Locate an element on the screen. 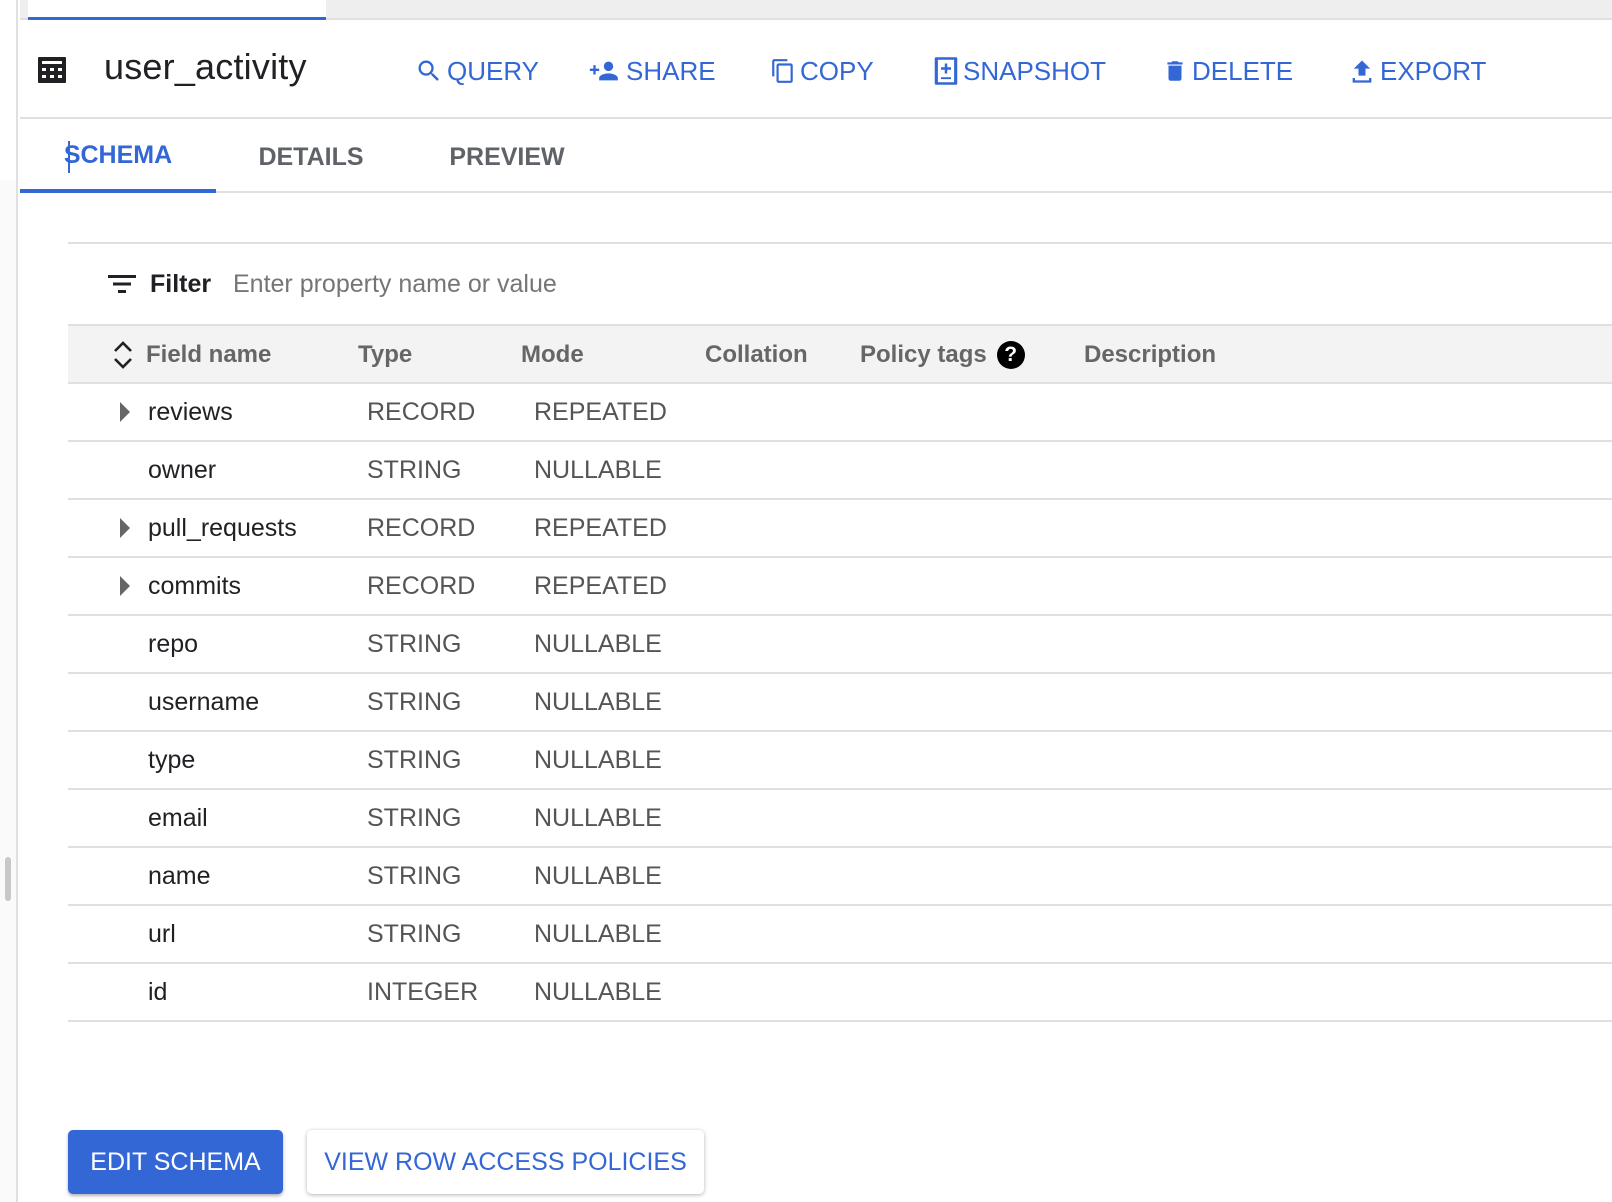 The width and height of the screenshot is (1612, 1202). export-button: EXPORT is located at coordinates (1417, 71).